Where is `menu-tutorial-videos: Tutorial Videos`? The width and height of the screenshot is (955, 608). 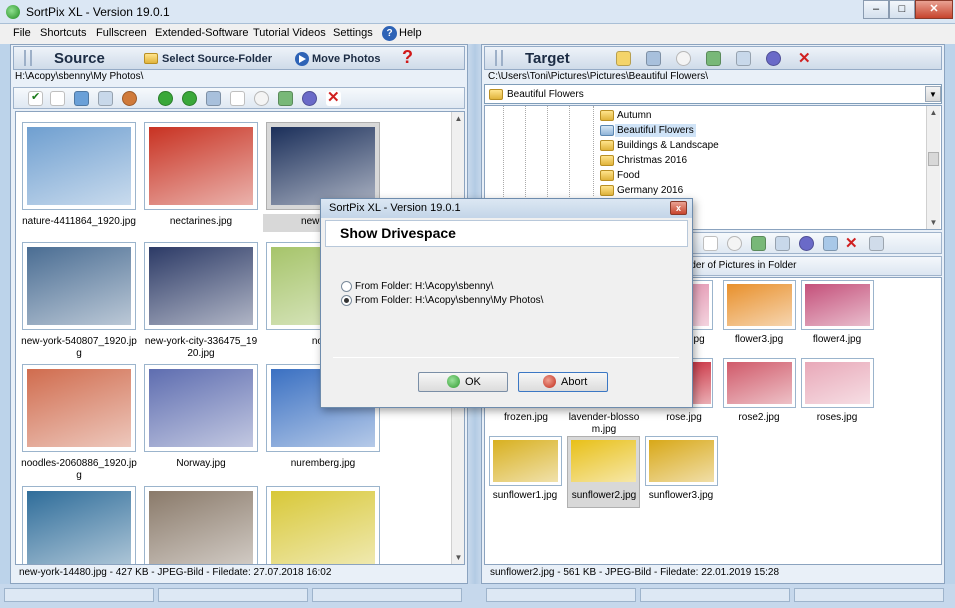
menu-tutorial-videos: Tutorial Videos is located at coordinates (289, 33).